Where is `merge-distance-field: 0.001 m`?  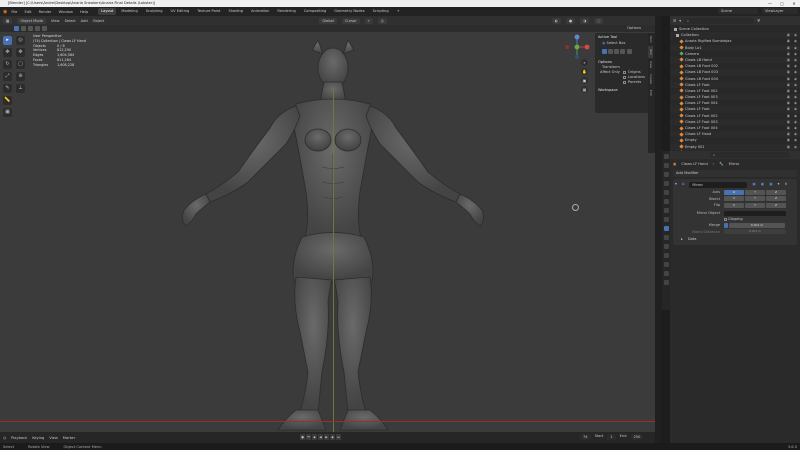 merge-distance-field: 0.001 m is located at coordinates (757, 225).